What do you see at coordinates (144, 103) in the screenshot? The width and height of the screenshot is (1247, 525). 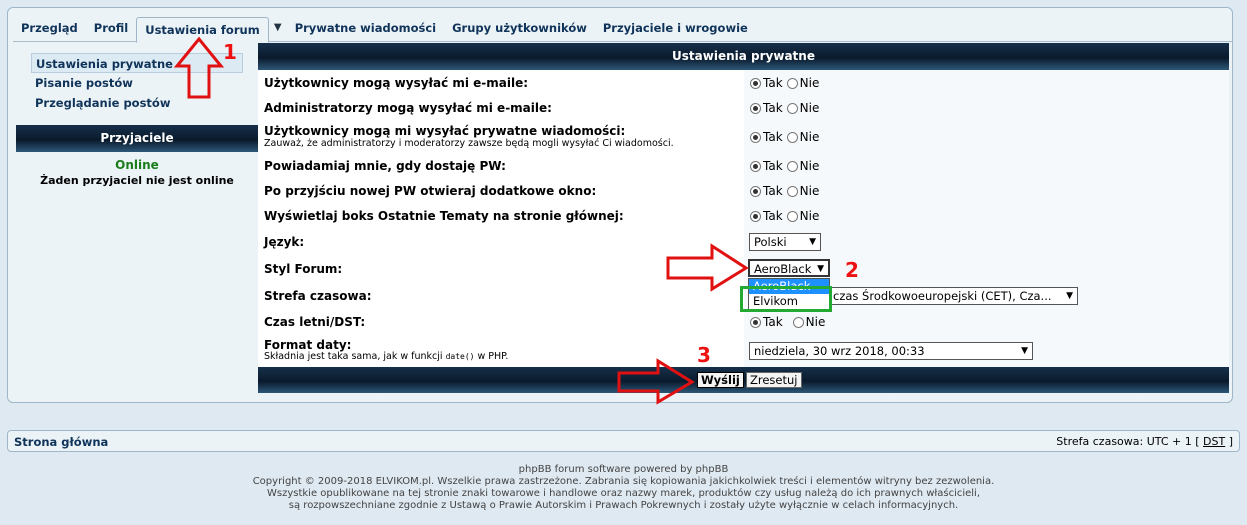 I see `sidebar-item-viewing: Przeglądanie postów` at bounding box center [144, 103].